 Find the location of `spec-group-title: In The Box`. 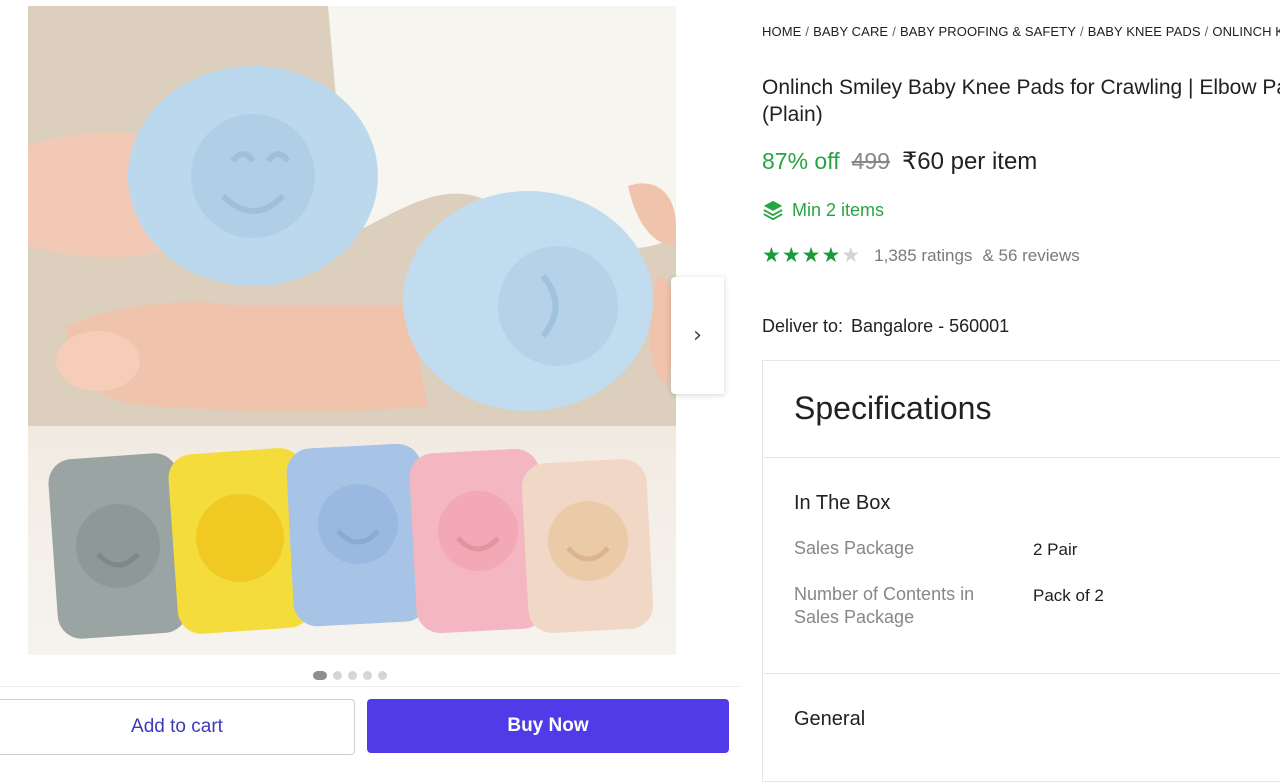

spec-group-title: In The Box is located at coordinates (842, 503).